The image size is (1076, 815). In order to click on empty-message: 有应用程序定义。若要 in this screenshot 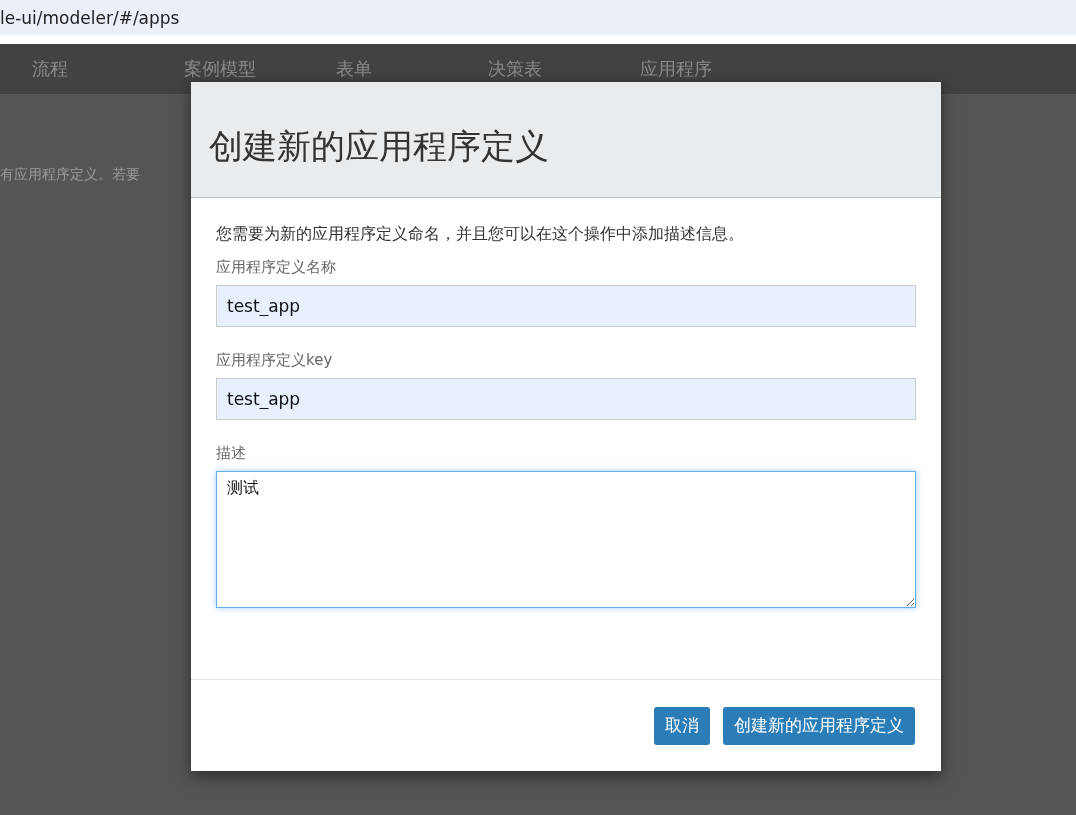, I will do `click(70, 174)`.